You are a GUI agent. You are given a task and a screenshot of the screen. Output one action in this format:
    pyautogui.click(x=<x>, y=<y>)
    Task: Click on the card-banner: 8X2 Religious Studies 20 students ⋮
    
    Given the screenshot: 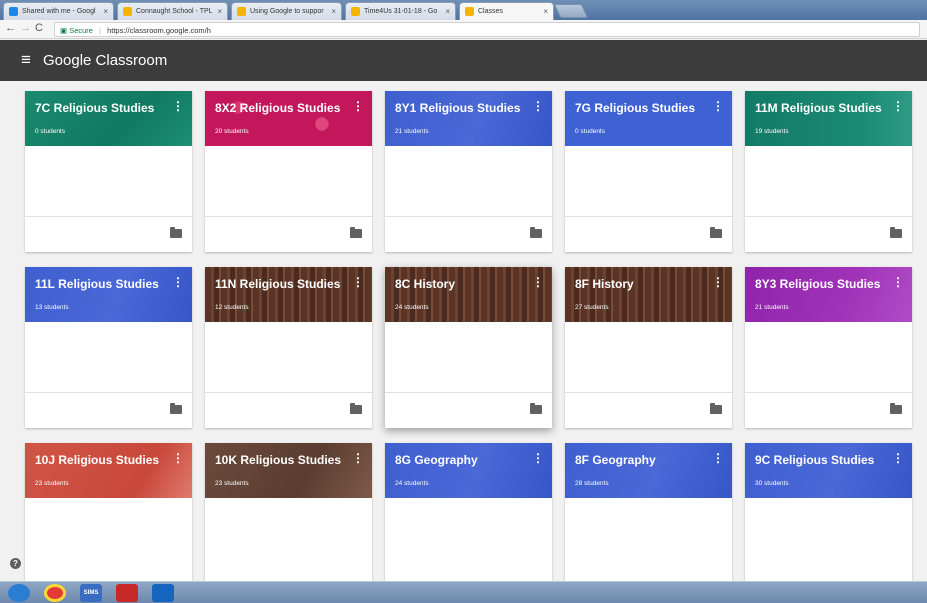 What is the action you would take?
    pyautogui.click(x=288, y=118)
    